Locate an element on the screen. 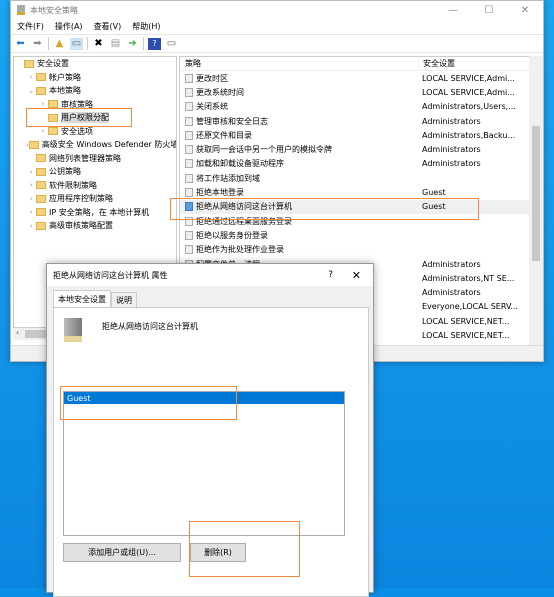  policy-name-cell: 将工作站添加到域 is located at coordinates (228, 178).